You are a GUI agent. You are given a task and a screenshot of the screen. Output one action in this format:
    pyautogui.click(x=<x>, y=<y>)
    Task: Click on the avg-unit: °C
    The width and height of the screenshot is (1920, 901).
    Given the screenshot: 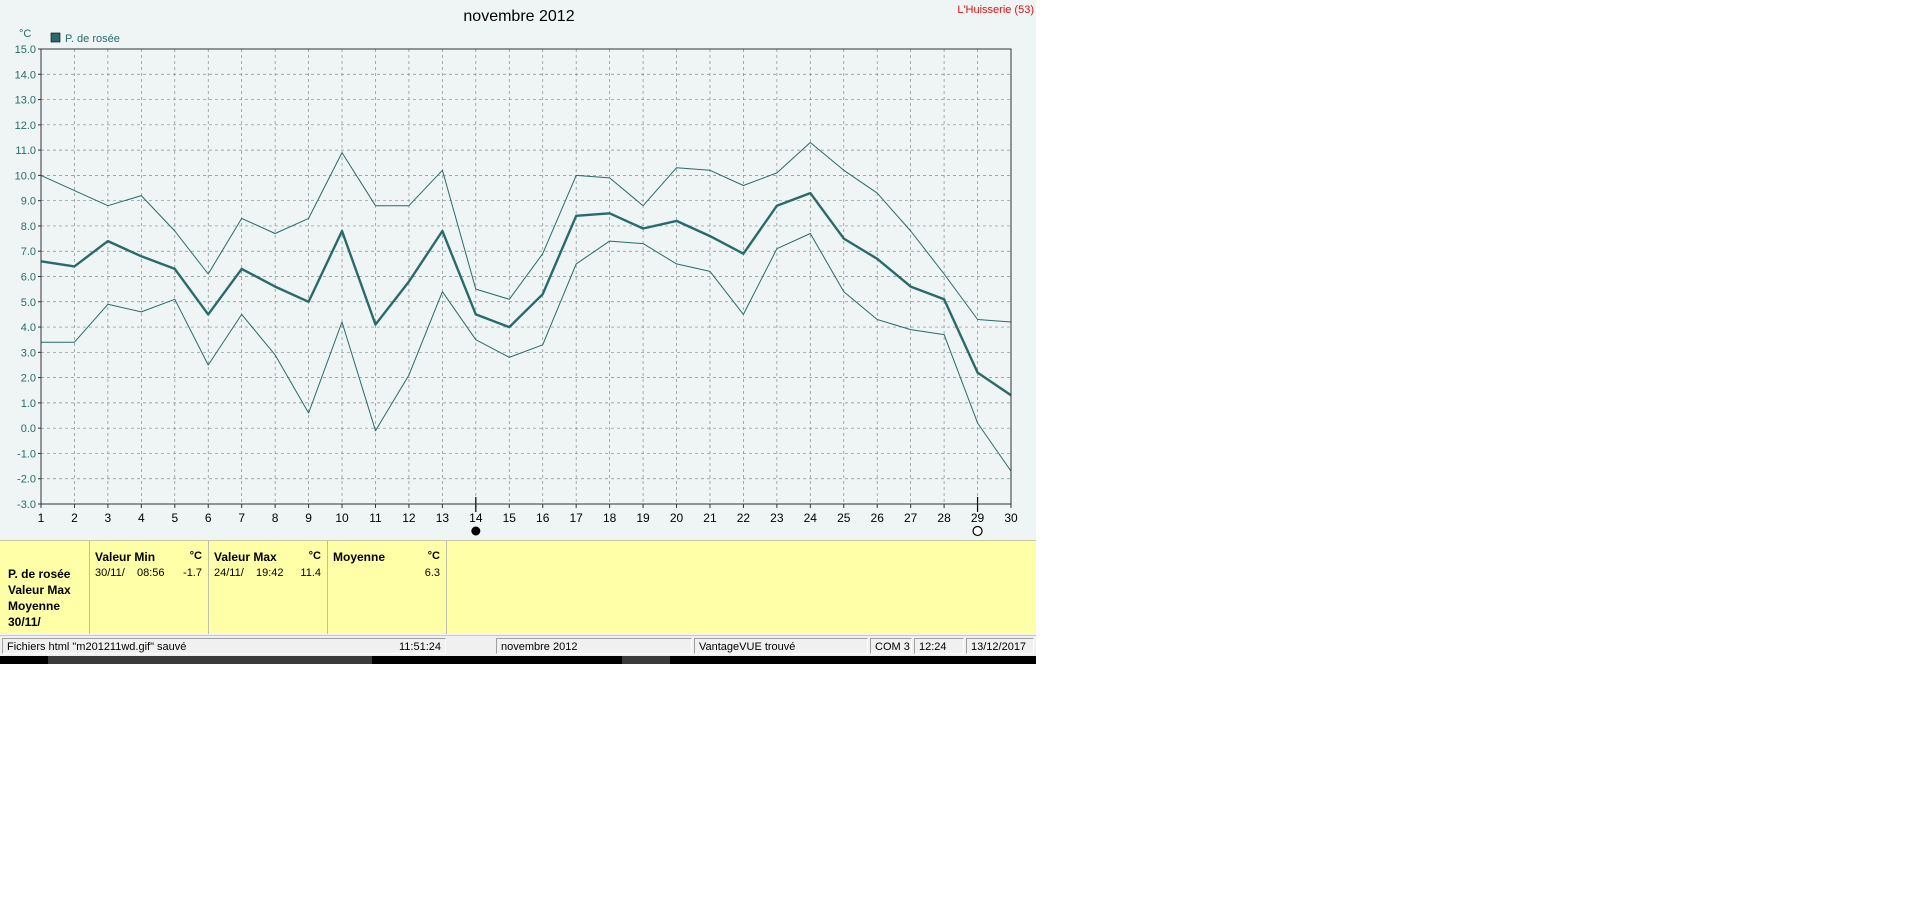 What is the action you would take?
    pyautogui.click(x=433, y=556)
    